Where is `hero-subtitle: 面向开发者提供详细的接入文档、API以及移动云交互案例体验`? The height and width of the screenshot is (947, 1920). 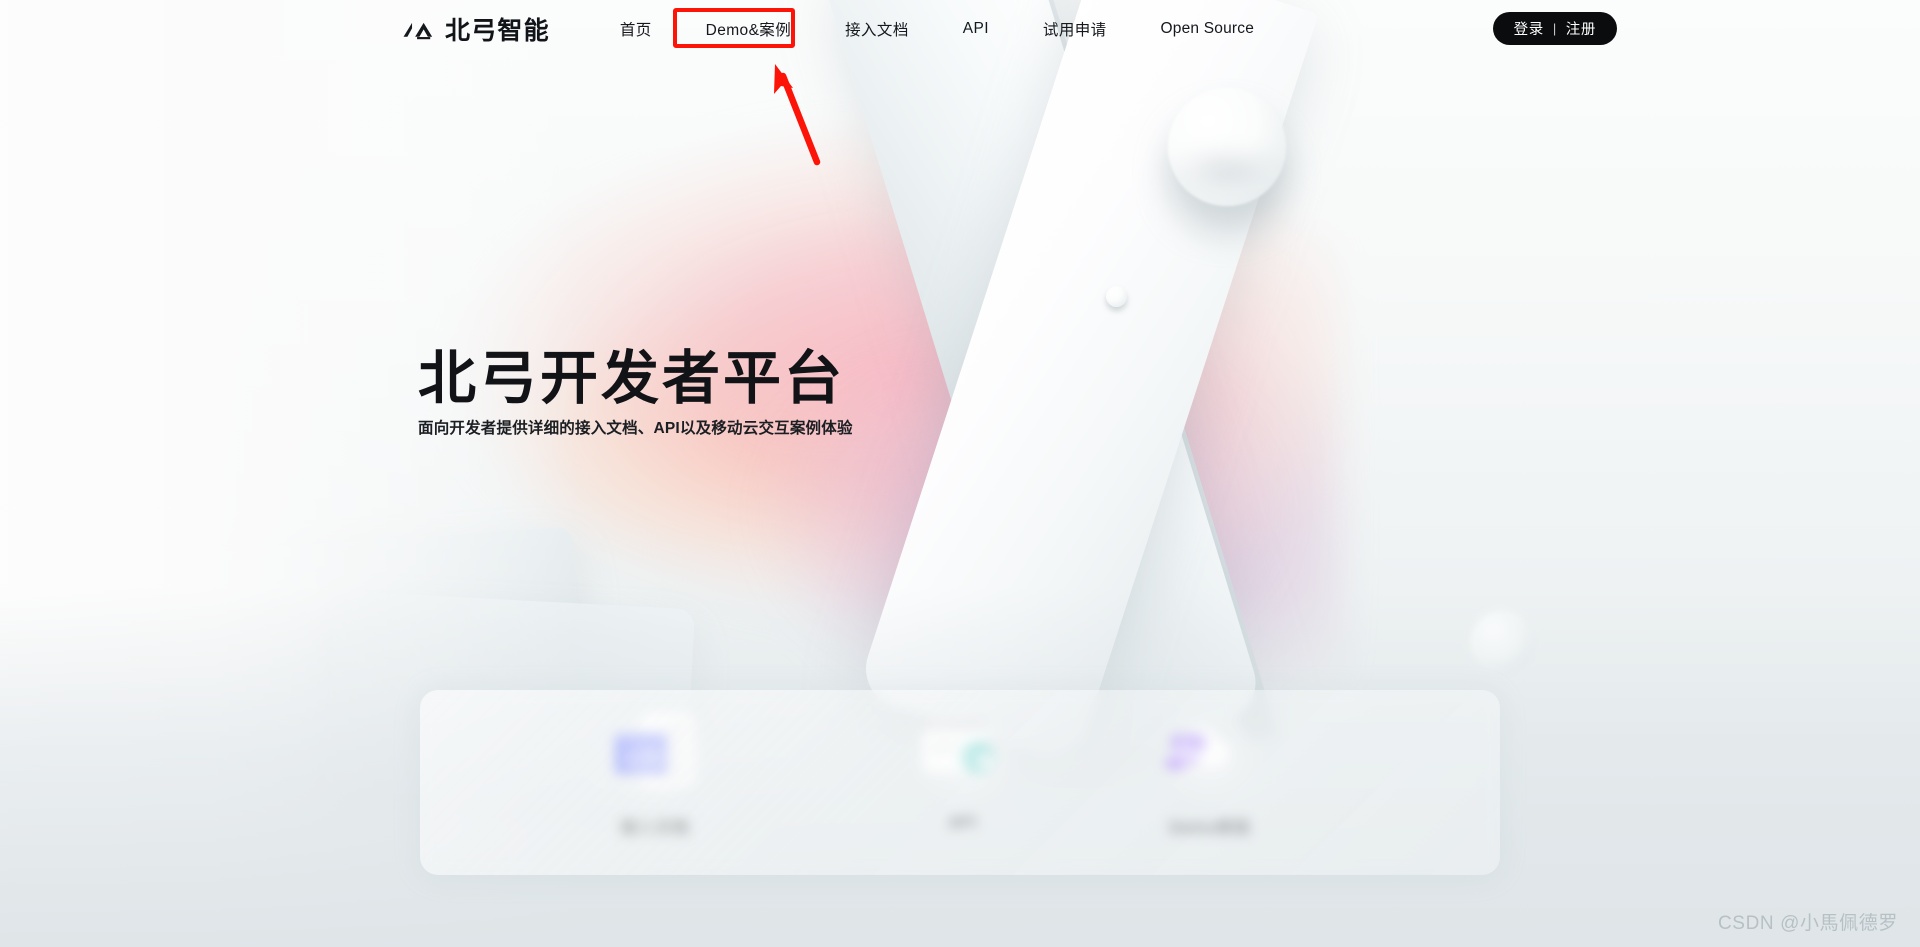 hero-subtitle: 面向开发者提供详细的接入文档、API以及移动云交互案例体验 is located at coordinates (635, 429).